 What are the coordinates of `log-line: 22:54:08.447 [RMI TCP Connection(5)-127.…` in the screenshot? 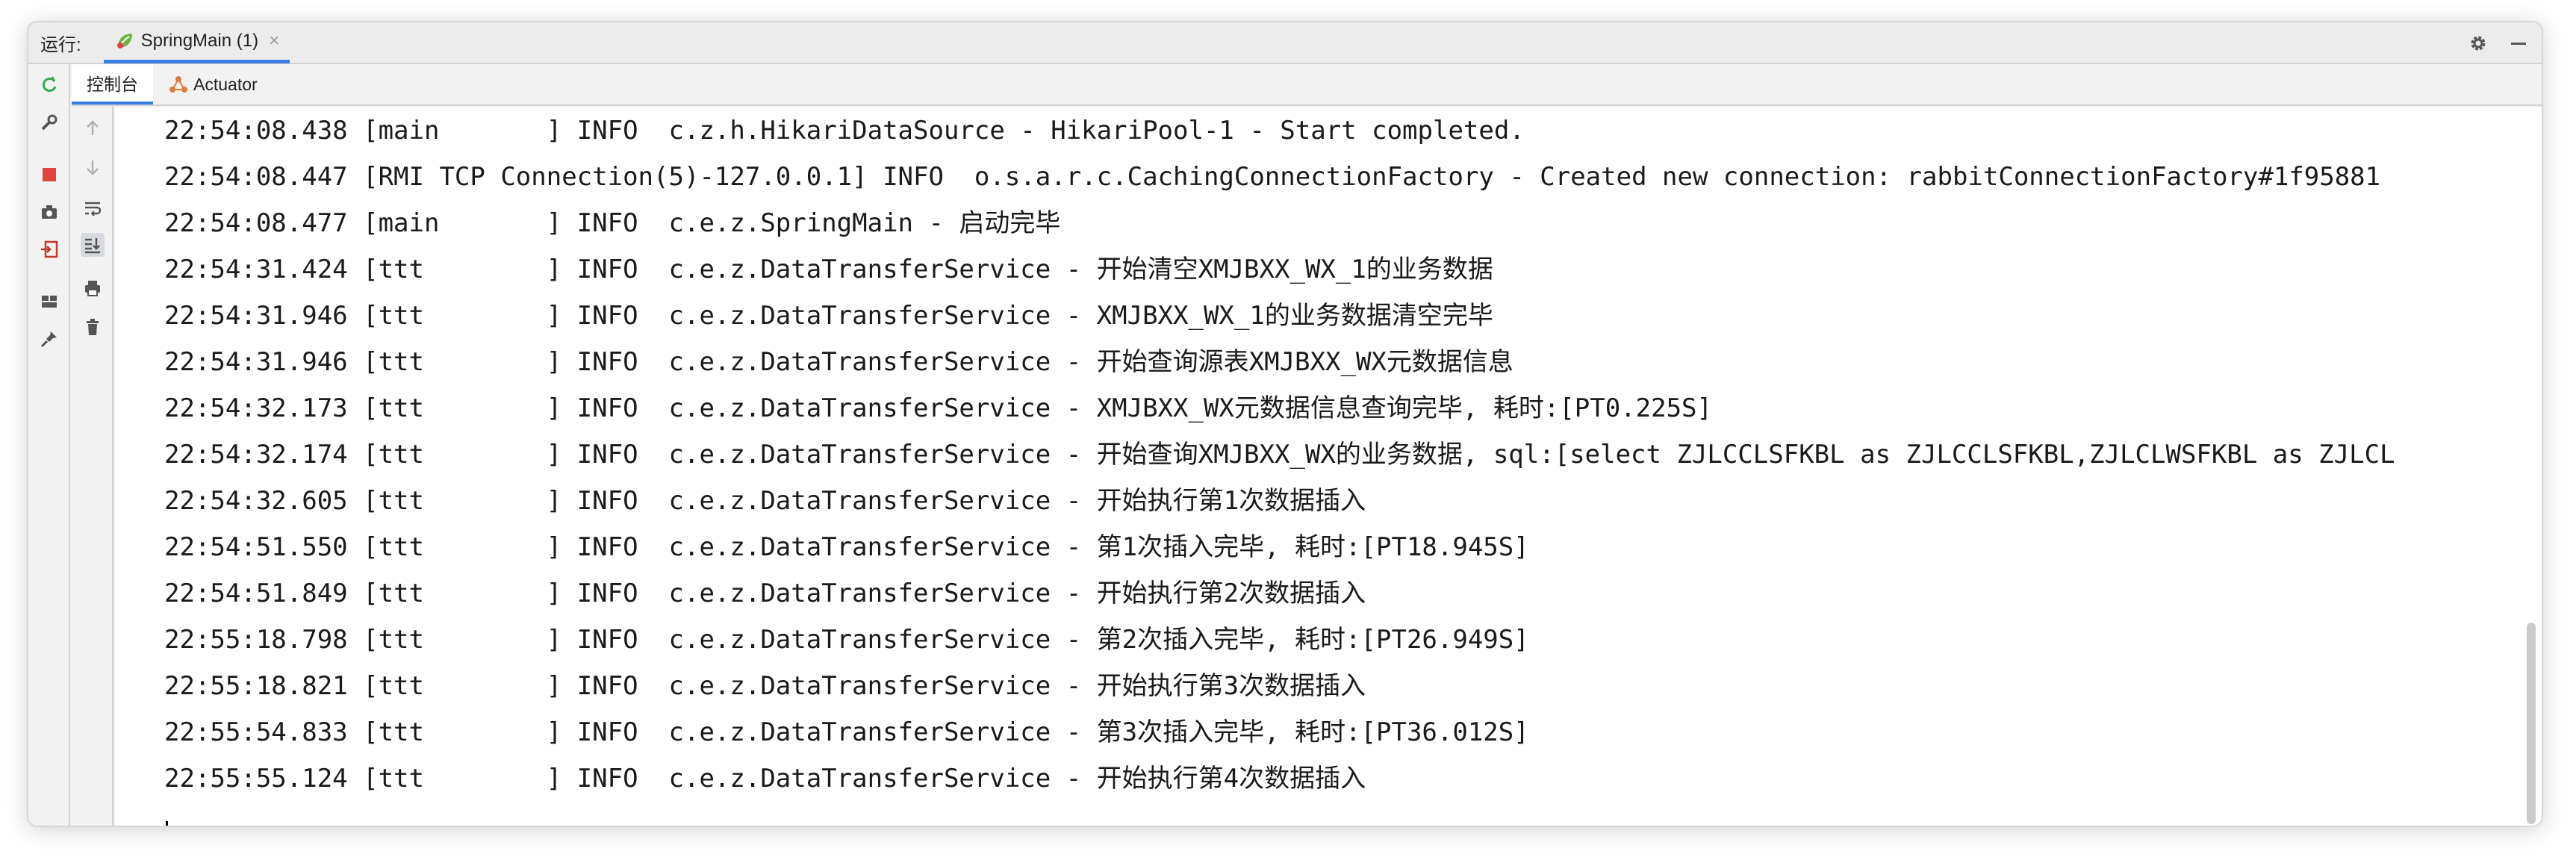 It's located at (1272, 177).